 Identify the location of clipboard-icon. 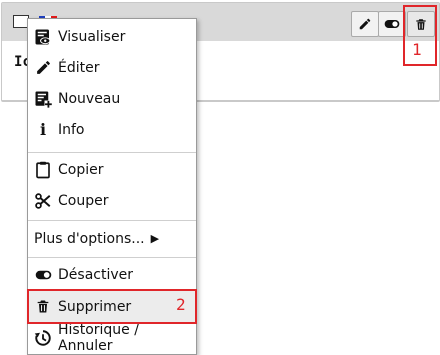
(43, 170).